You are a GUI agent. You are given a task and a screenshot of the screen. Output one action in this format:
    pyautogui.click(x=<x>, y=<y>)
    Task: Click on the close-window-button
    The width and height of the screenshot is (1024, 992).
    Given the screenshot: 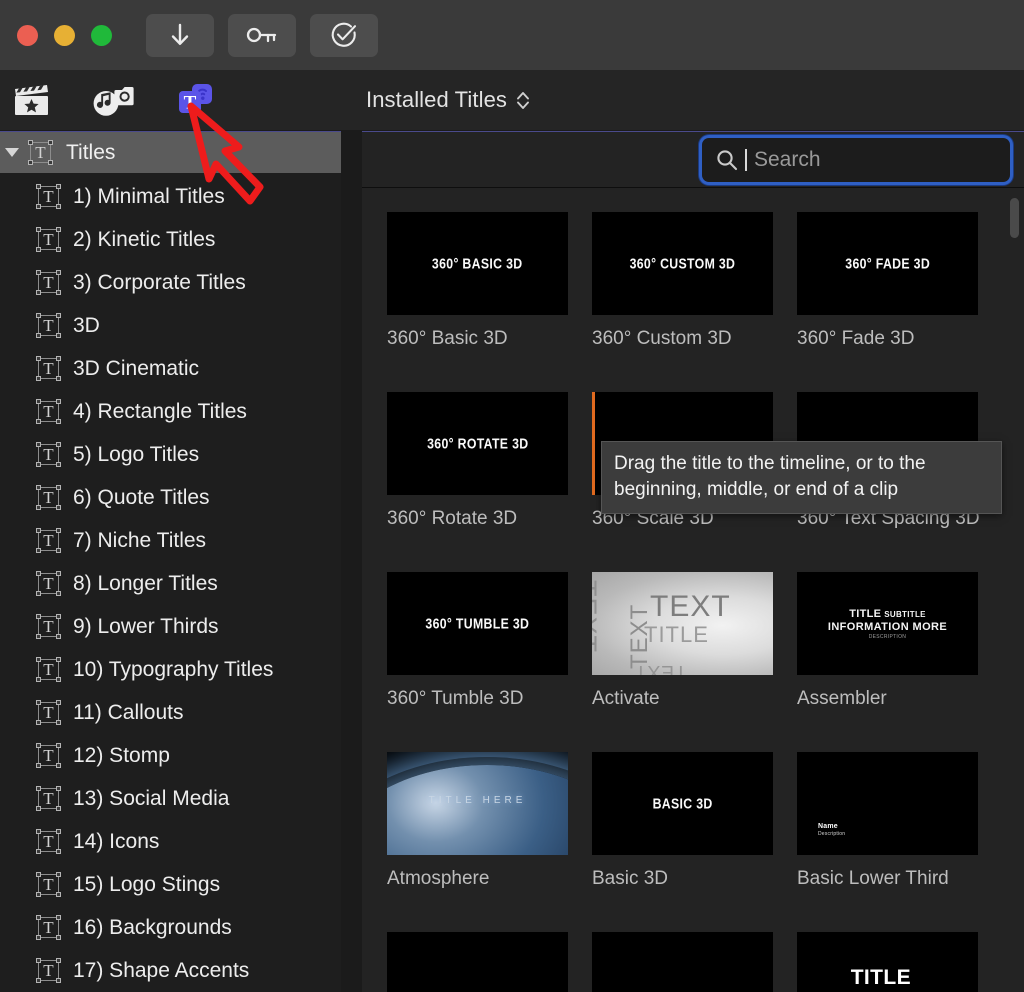 What is the action you would take?
    pyautogui.click(x=27, y=35)
    